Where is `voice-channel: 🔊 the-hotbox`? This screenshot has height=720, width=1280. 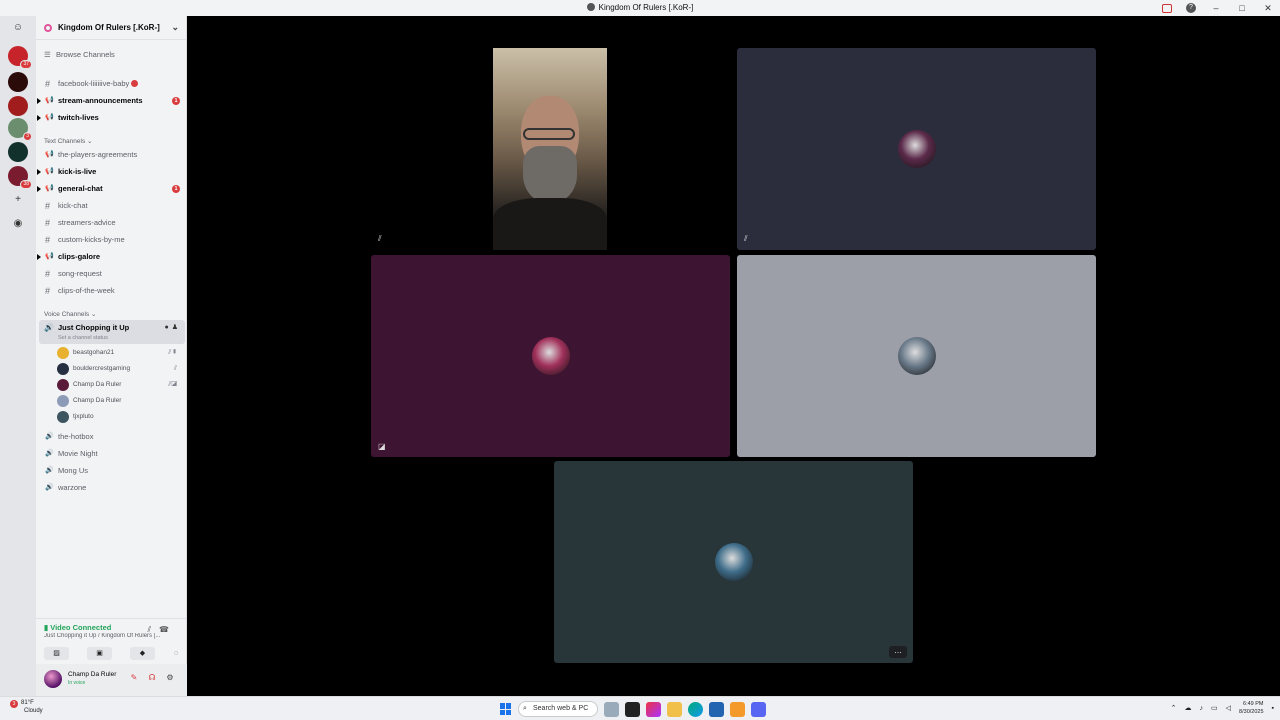 voice-channel: 🔊 the-hotbox is located at coordinates (113, 437).